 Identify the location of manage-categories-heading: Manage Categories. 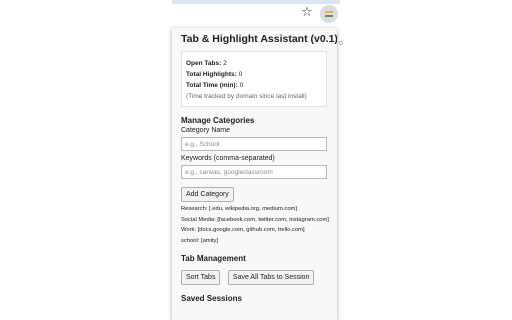
(218, 120).